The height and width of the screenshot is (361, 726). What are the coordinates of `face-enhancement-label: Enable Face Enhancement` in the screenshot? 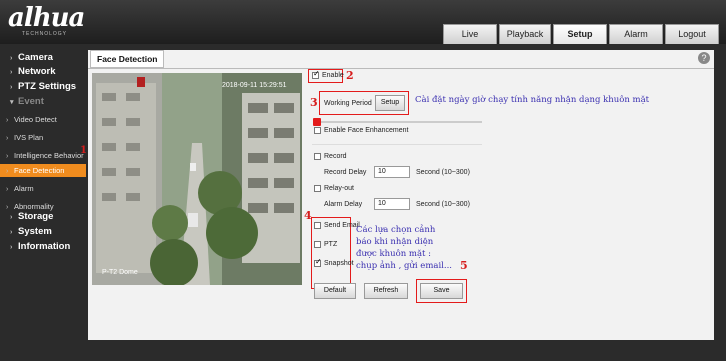 It's located at (366, 130).